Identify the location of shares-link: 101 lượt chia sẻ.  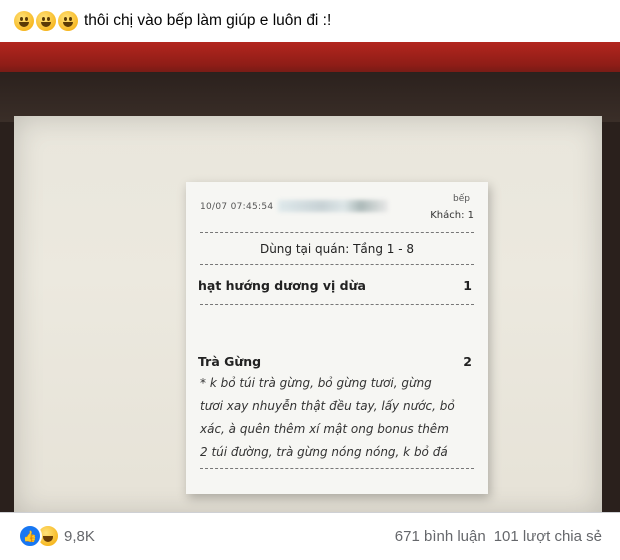
(548, 536).